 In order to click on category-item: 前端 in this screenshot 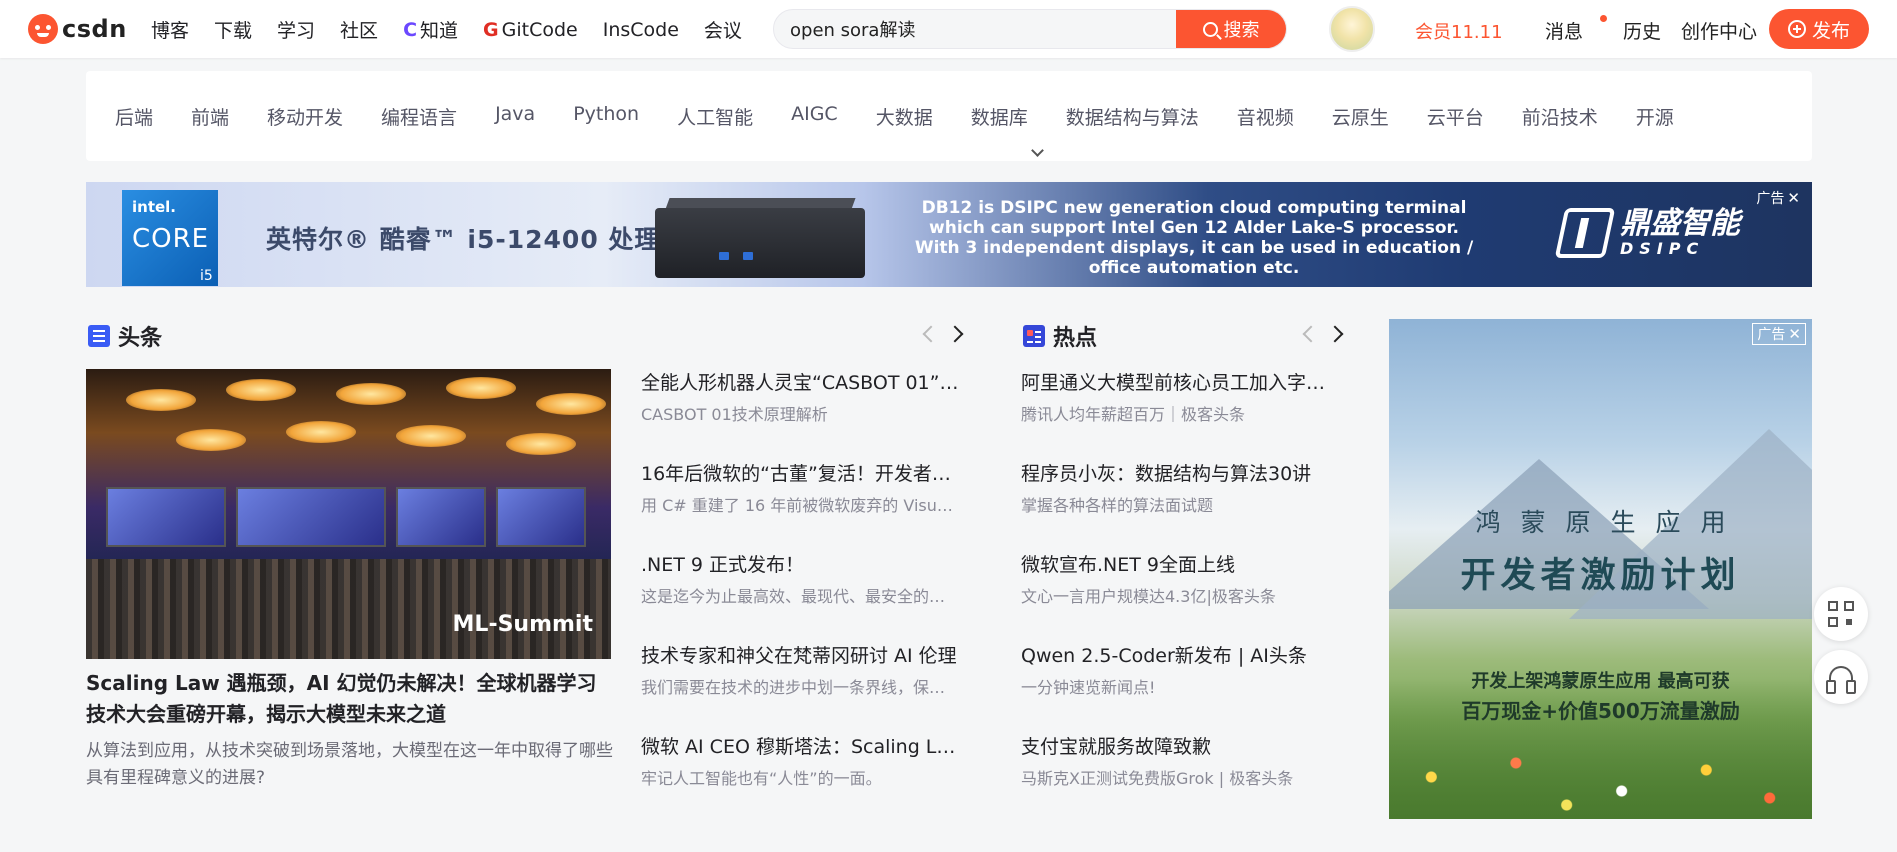, I will do `click(210, 116)`.